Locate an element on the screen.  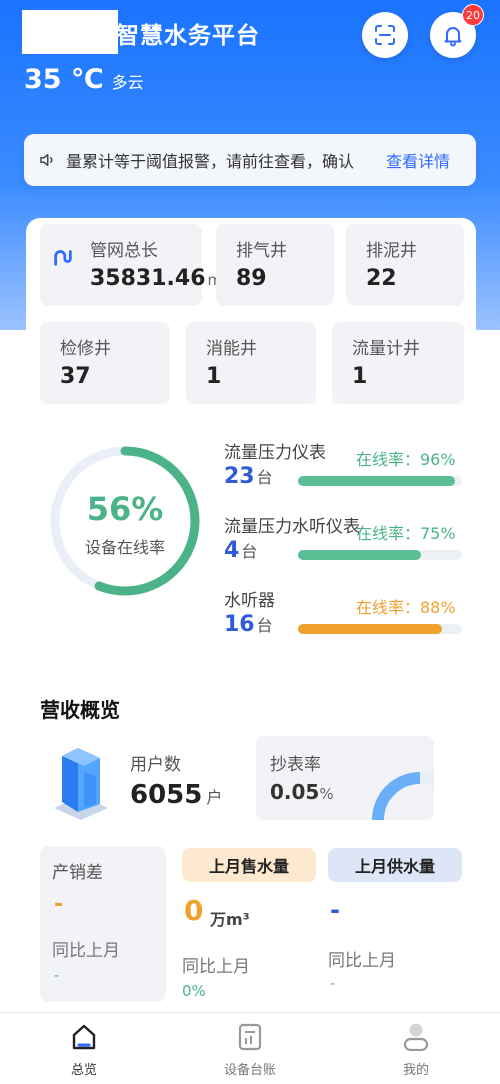
last-month-supply-tag: 上月供水量 is located at coordinates (395, 865).